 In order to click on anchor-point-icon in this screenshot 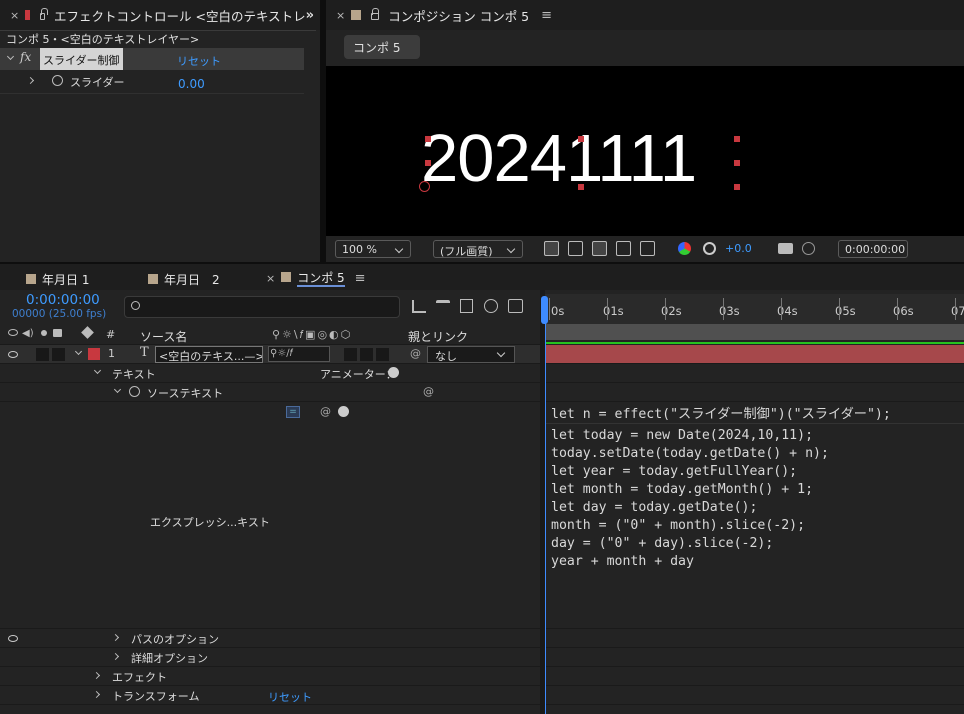, I will do `click(424, 186)`.